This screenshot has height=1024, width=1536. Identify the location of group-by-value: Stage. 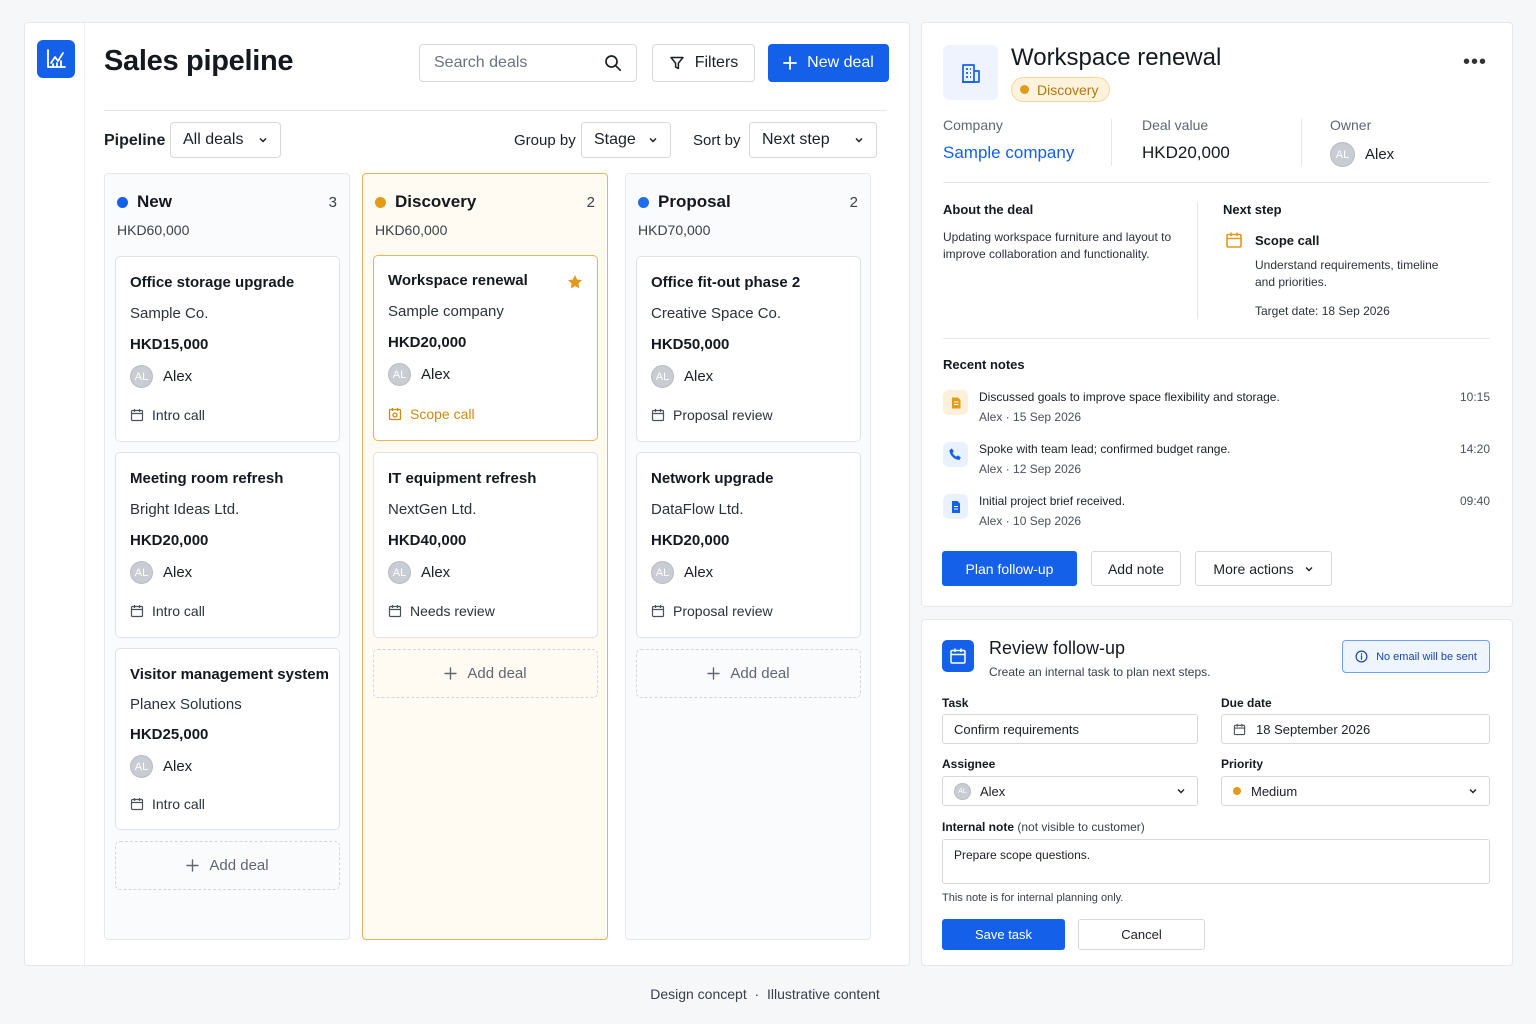
(615, 139).